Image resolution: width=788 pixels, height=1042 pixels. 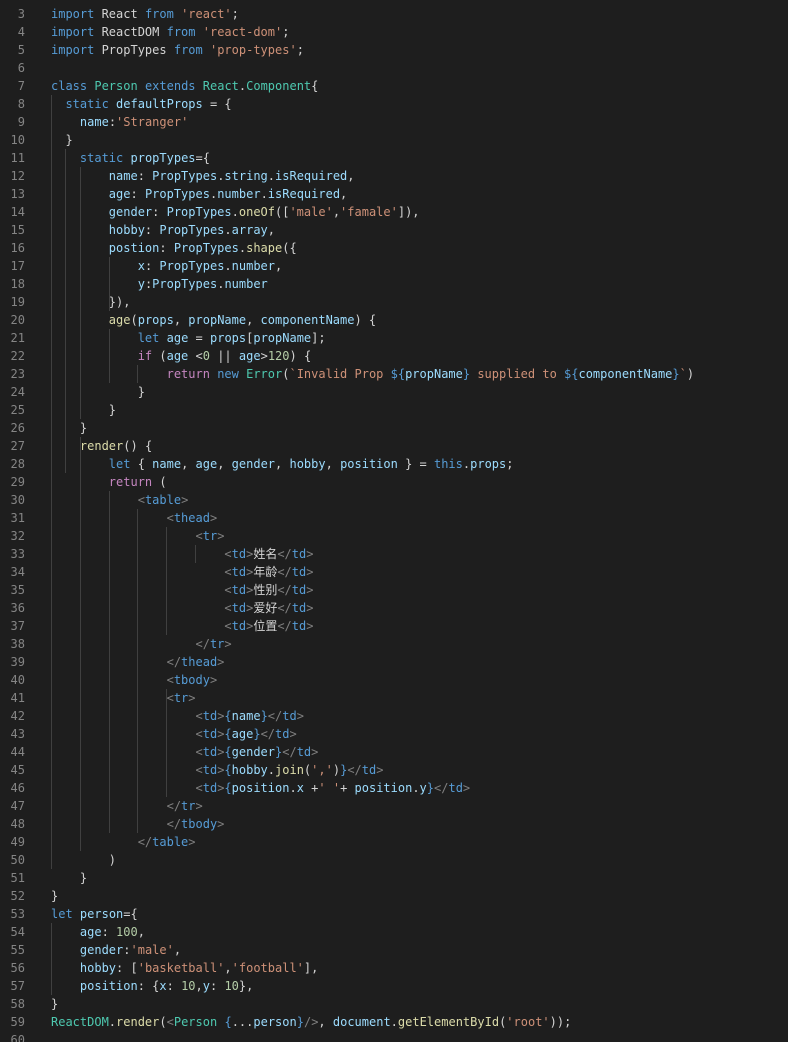 I want to click on line-number: 29, so click(x=17, y=482).